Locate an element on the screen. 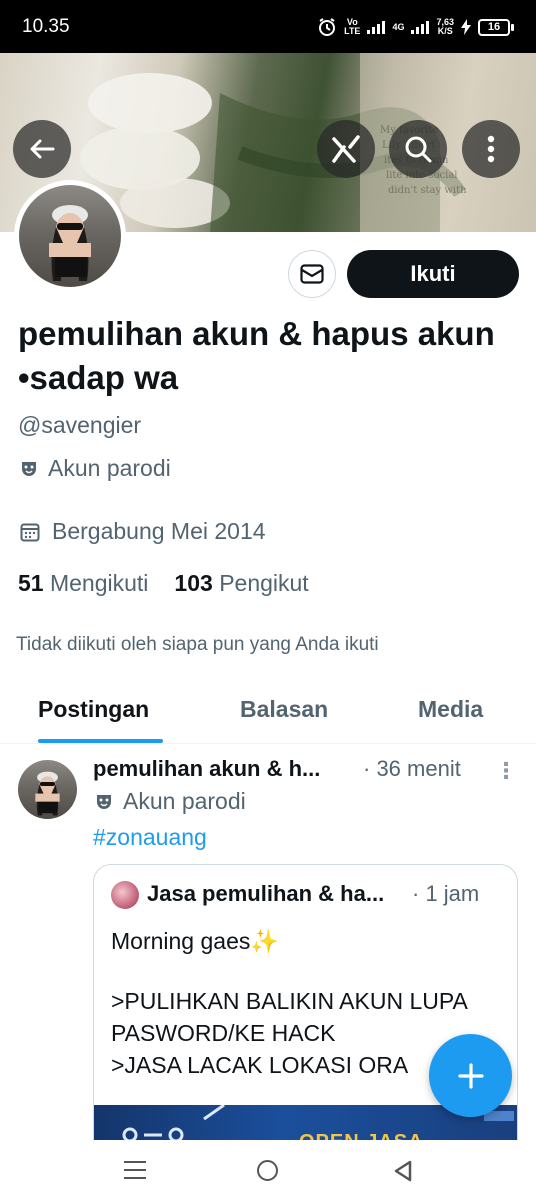 Image resolution: width=536 pixels, height=1200 pixels. post-timestamp: · 36 menit is located at coordinates (412, 768).